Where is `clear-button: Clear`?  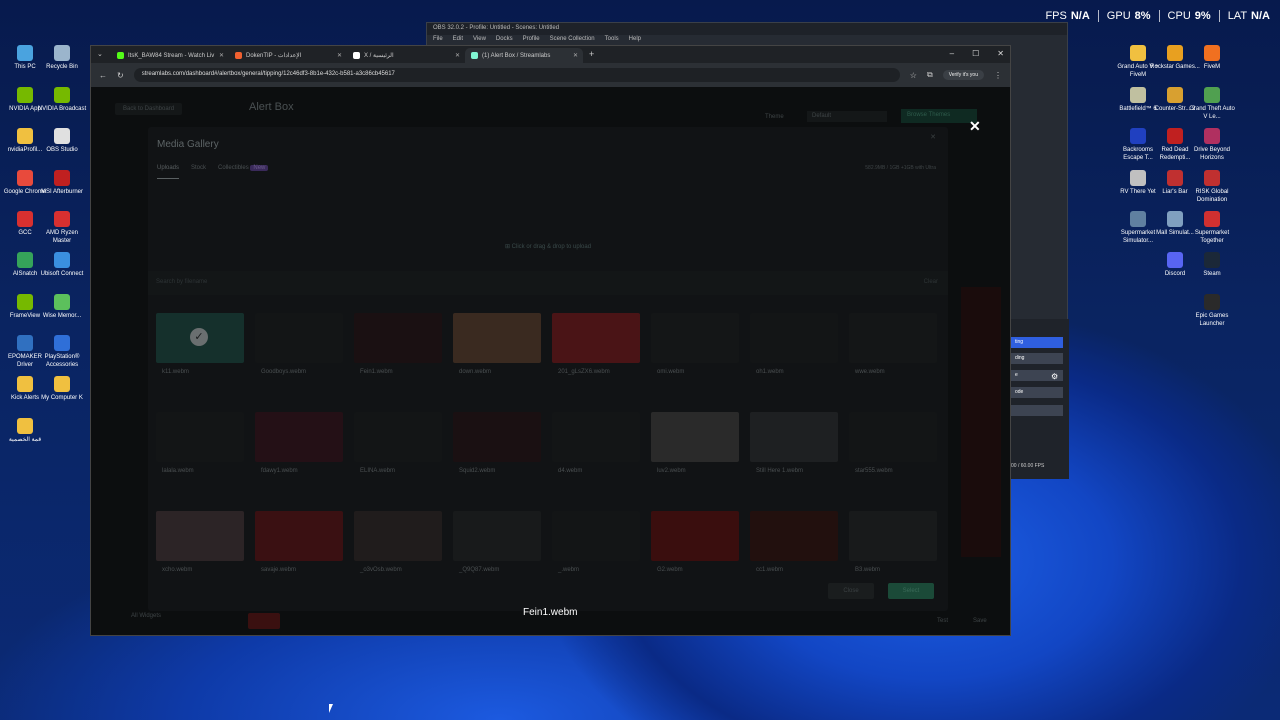
clear-button: Clear is located at coordinates (931, 282).